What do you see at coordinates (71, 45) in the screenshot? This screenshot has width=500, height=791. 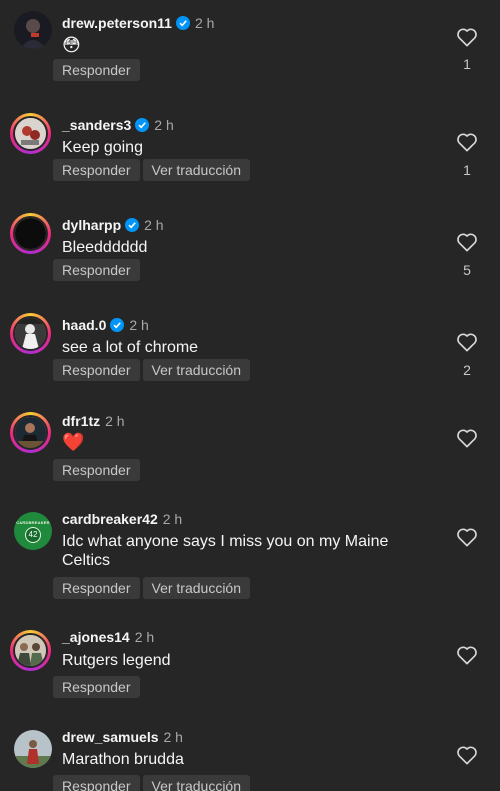 I see `comment-text: 😳` at bounding box center [71, 45].